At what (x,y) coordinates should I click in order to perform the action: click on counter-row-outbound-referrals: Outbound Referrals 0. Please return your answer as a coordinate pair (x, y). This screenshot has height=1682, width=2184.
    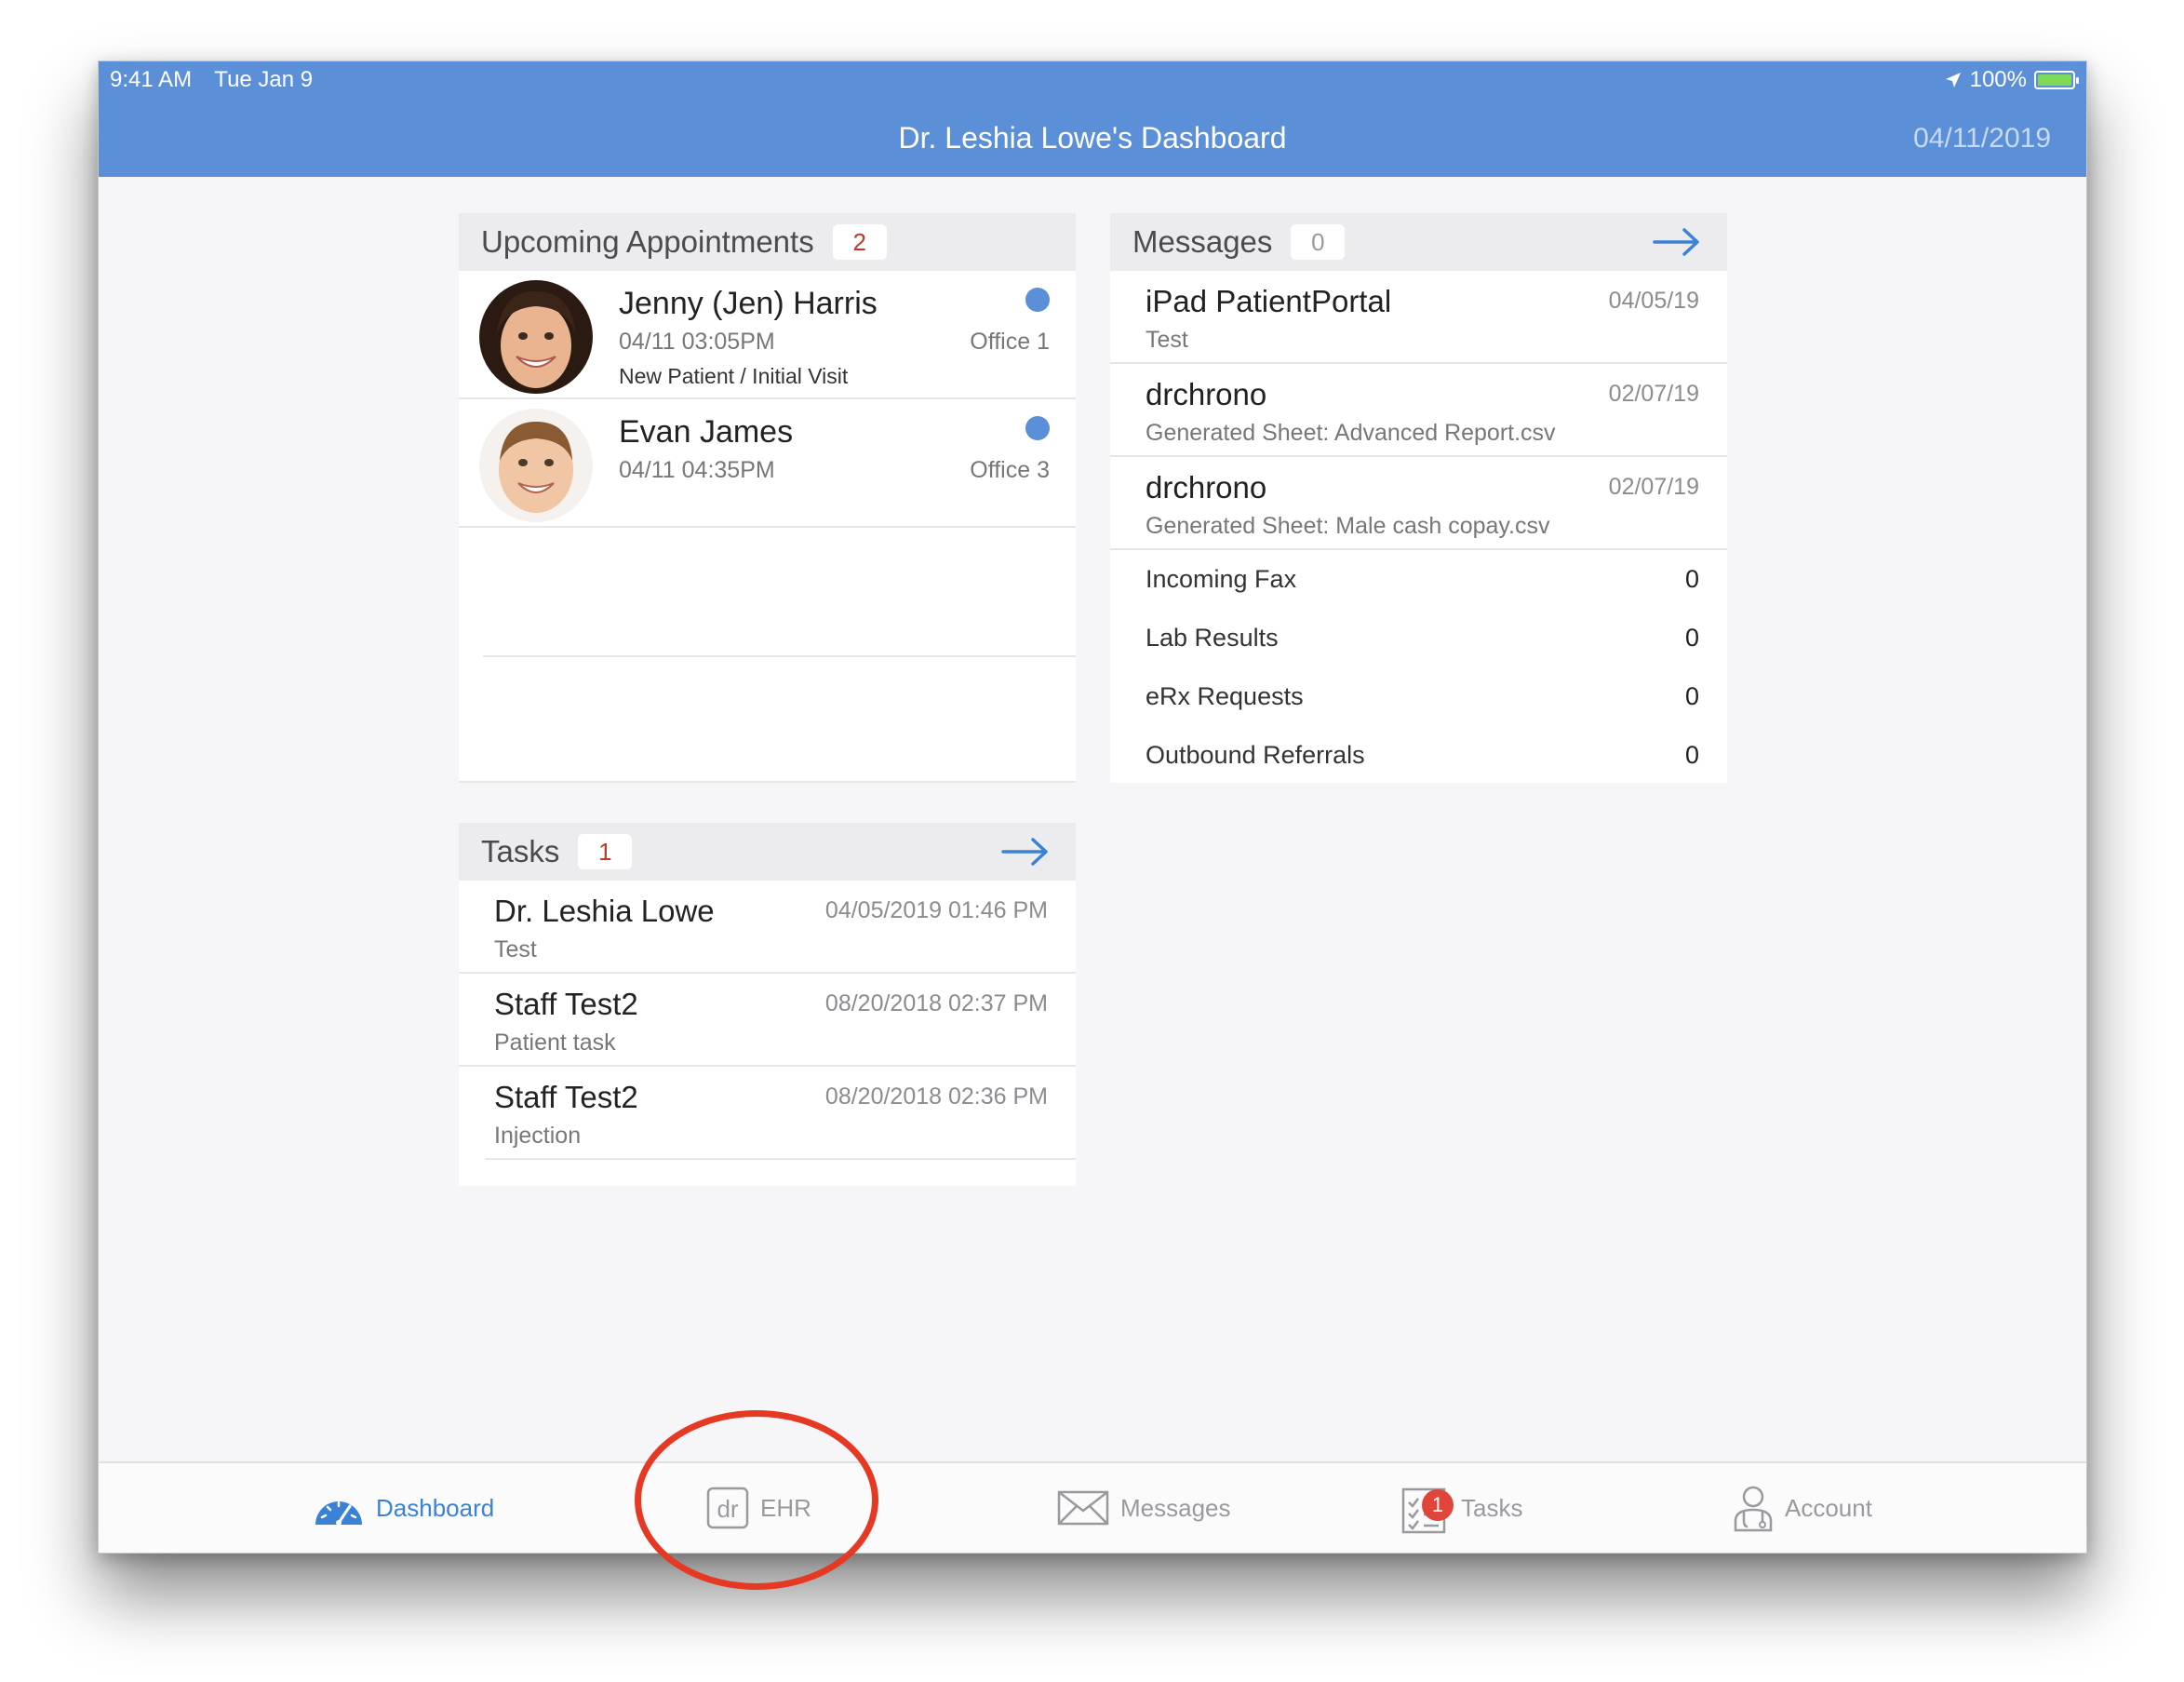
    Looking at the image, I should click on (1418, 755).